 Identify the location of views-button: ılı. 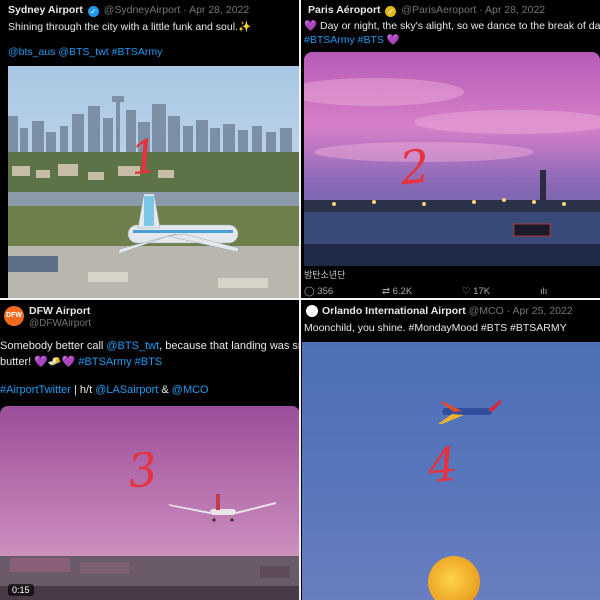
(543, 291).